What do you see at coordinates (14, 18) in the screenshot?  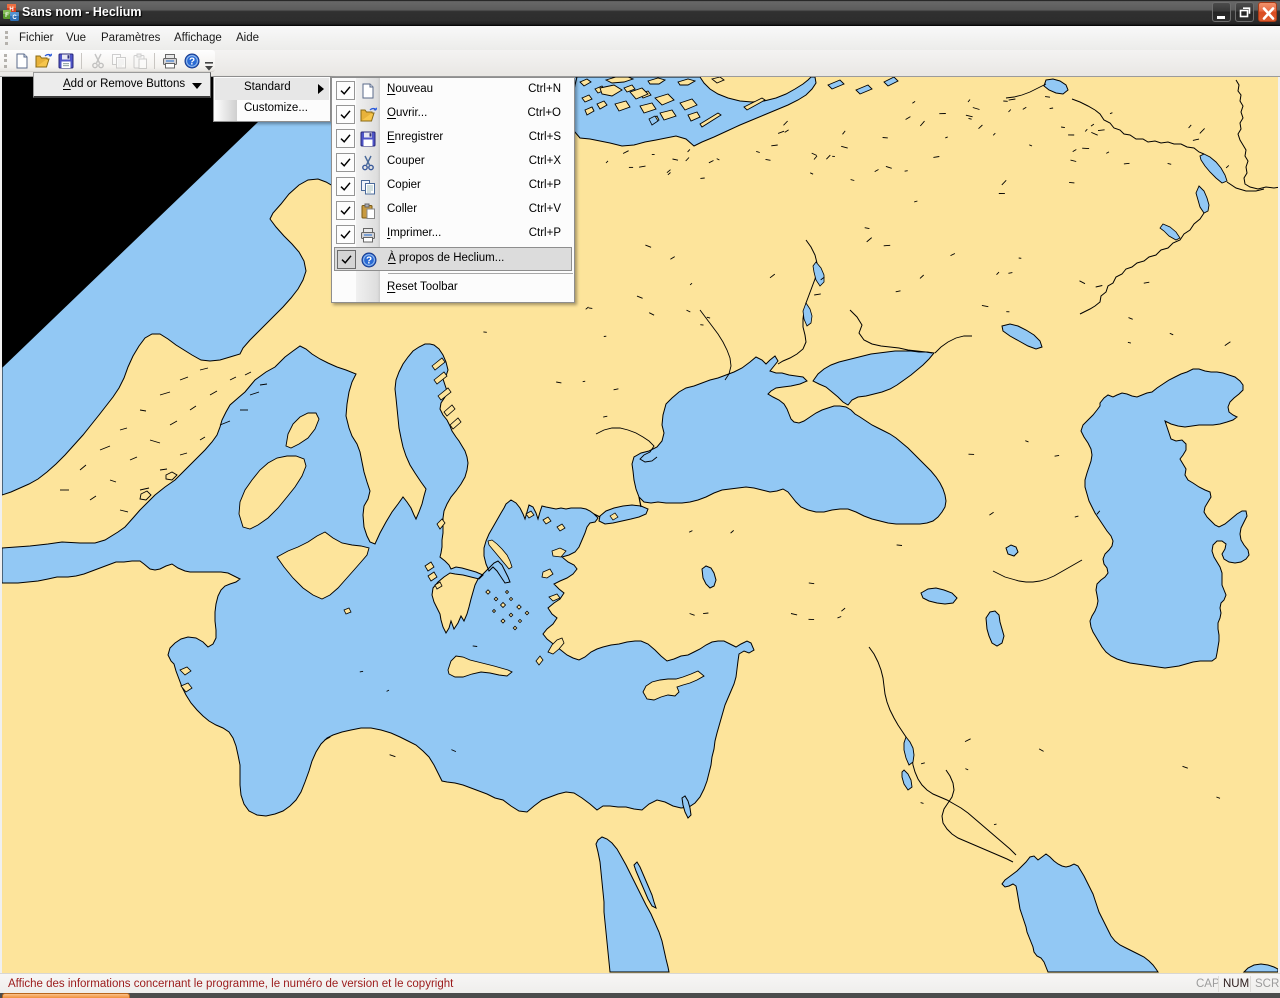 I see `svg-text: C` at bounding box center [14, 18].